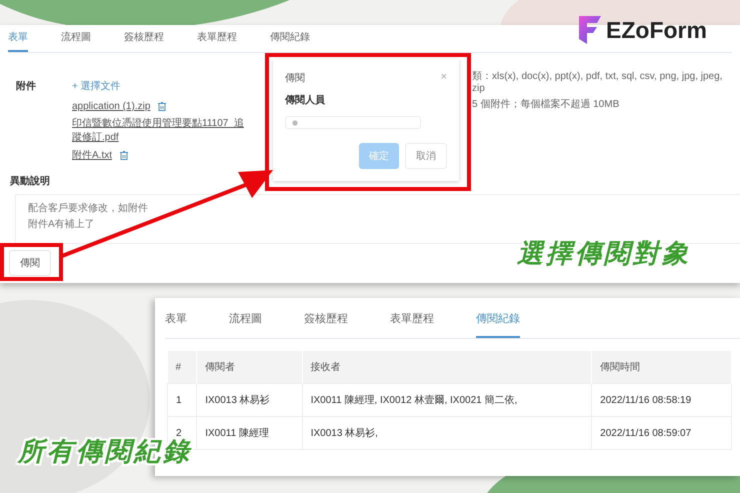 This screenshot has height=493, width=740. What do you see at coordinates (249, 433) in the screenshot?
I see `table-cell: IX0011 陳經理` at bounding box center [249, 433].